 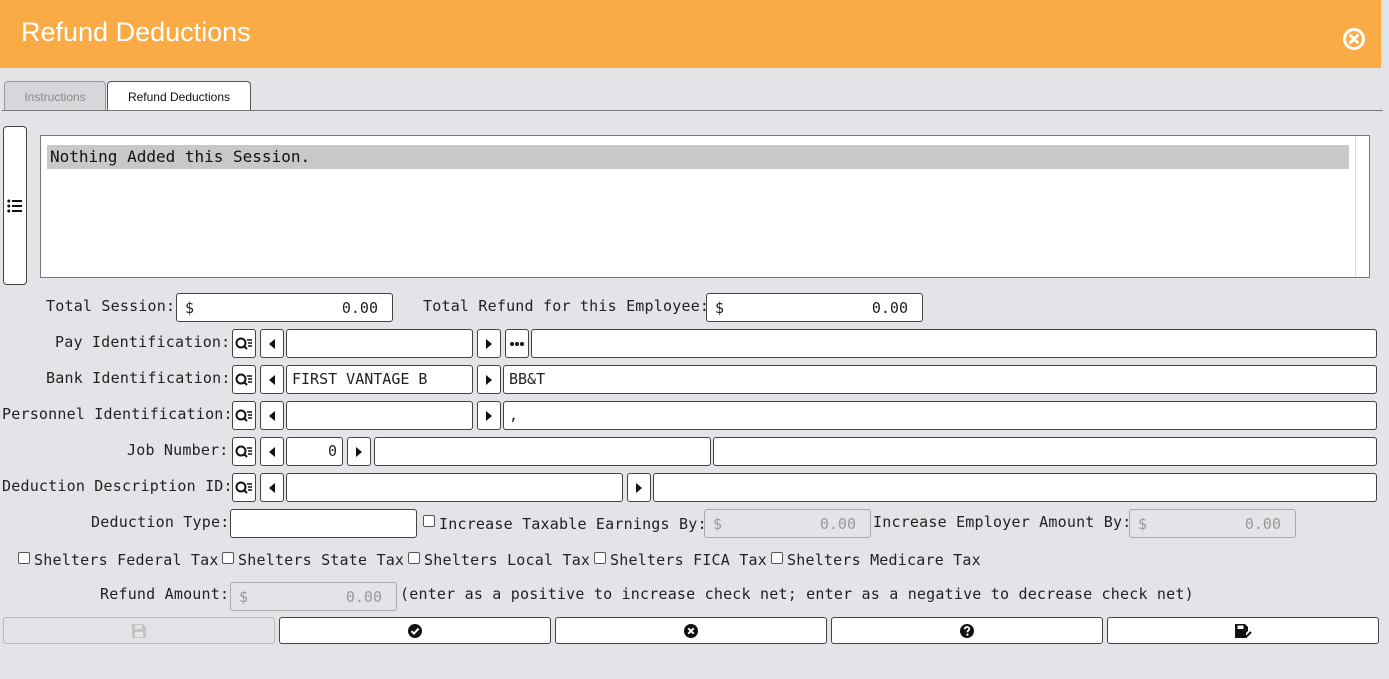 I want to click on save-and-close-button, so click(x=1243, y=630).